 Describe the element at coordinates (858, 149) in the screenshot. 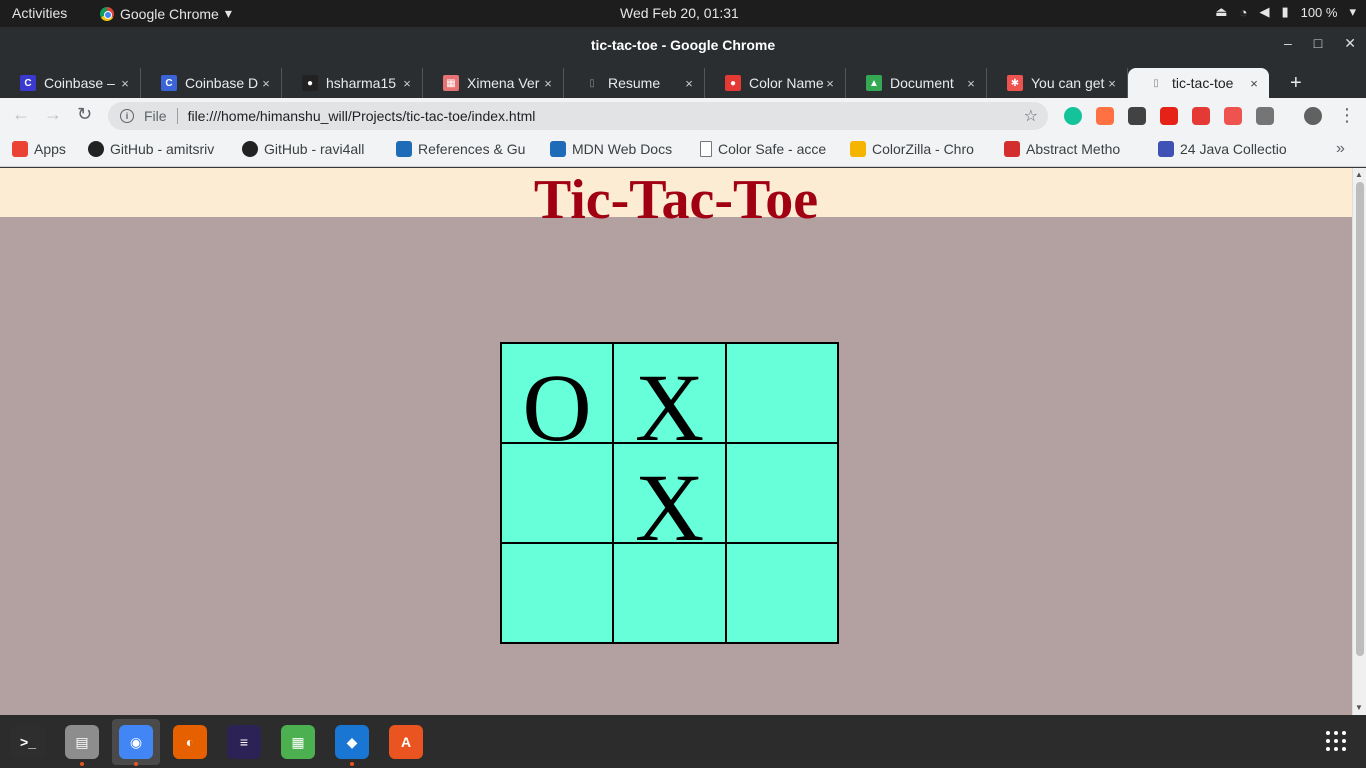

I see `colorzilla-icon` at that location.